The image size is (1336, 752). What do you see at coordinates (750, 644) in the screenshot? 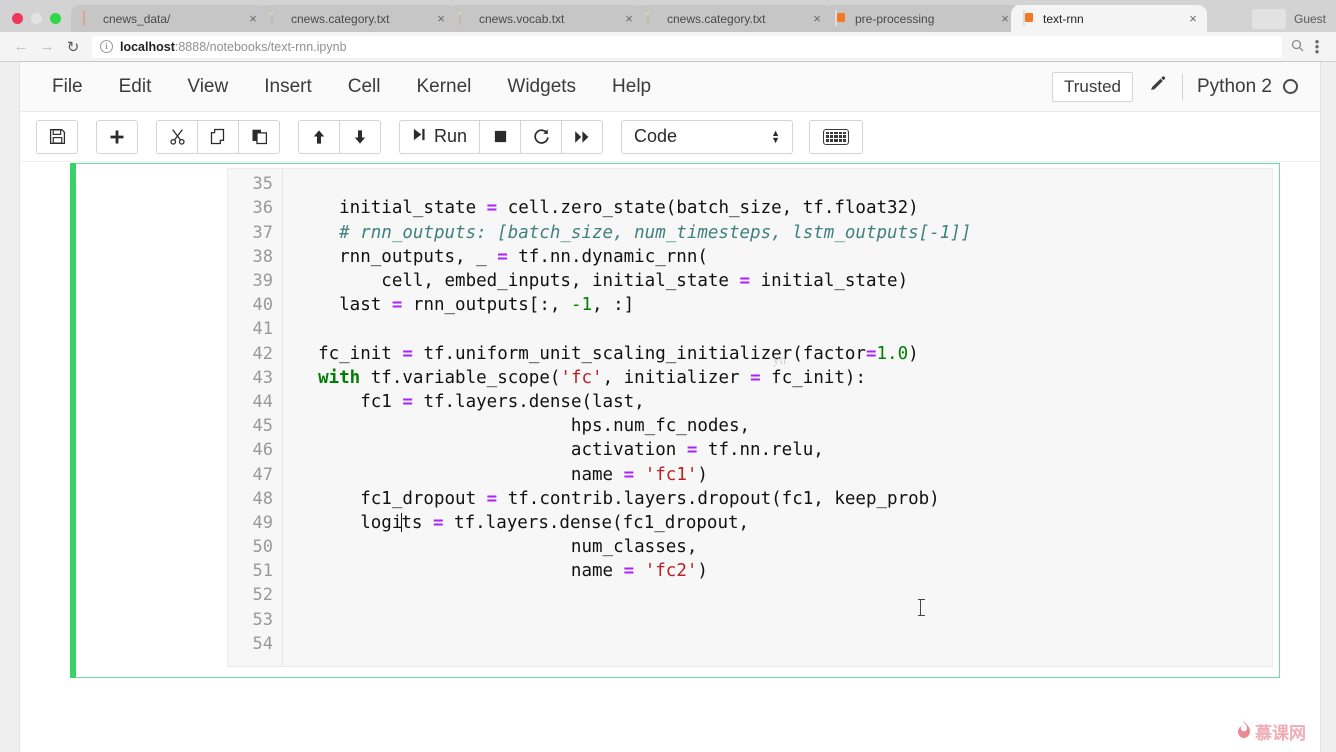
I see `code-line: 54` at bounding box center [750, 644].